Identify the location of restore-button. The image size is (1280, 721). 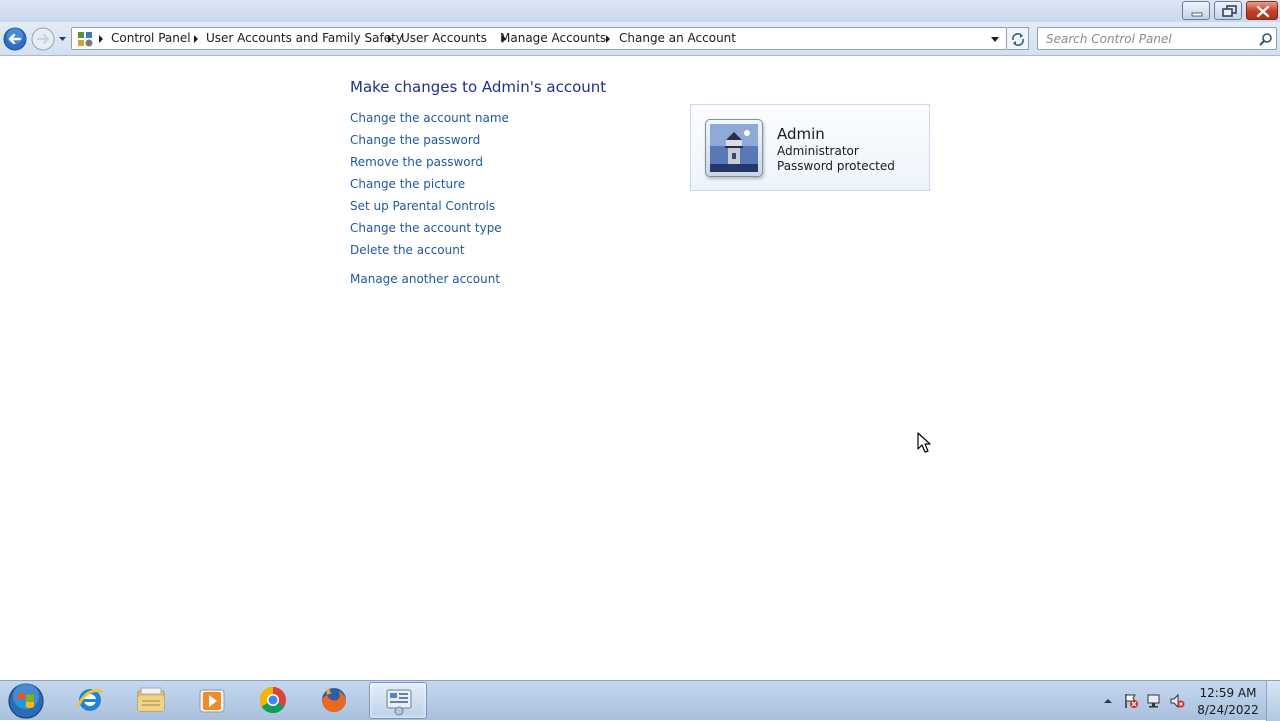
(1228, 10).